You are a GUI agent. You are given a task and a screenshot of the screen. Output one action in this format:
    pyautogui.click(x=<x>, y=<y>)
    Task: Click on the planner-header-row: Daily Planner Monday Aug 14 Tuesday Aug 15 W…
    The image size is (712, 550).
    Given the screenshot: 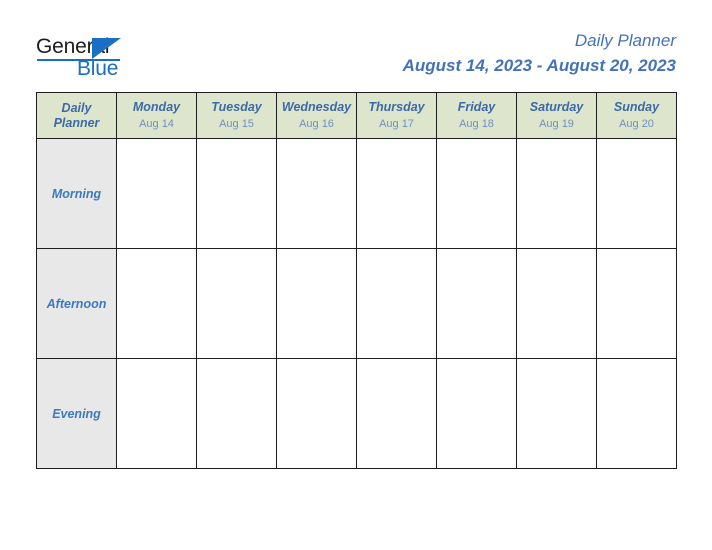 What is the action you would take?
    pyautogui.click(x=356, y=115)
    